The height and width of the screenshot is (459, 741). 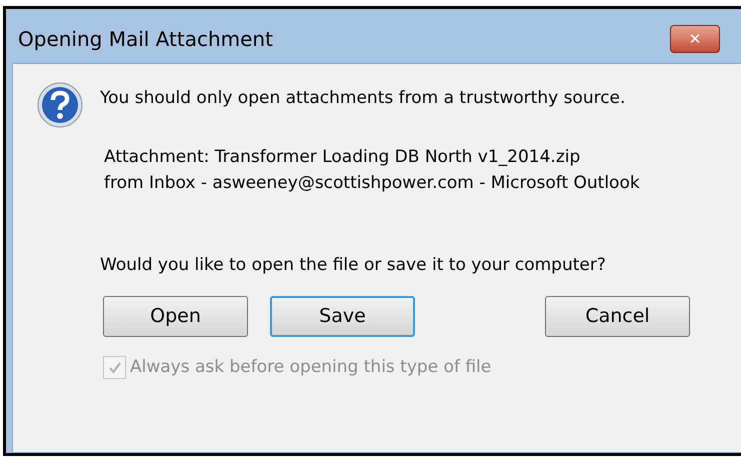 What do you see at coordinates (363, 98) in the screenshot?
I see `warning-message: You should only open attachments from a trustworthy source.` at bounding box center [363, 98].